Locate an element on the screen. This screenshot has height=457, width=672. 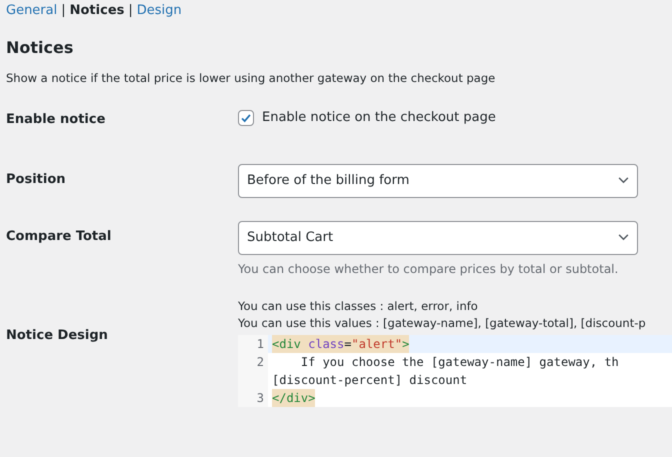
help-text: You can choose whether to compare prices by total or subtotal. is located at coordinates (429, 269).